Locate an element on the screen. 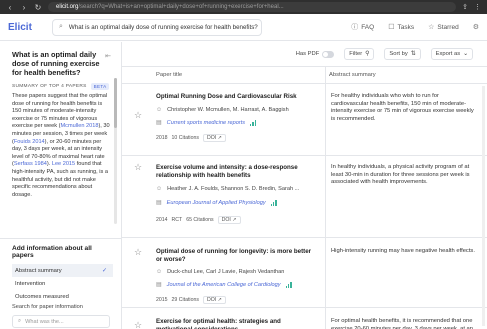 Image resolution: width=487 pixels, height=329 pixels. tasks-link: ☐ Tasks is located at coordinates (401, 27).